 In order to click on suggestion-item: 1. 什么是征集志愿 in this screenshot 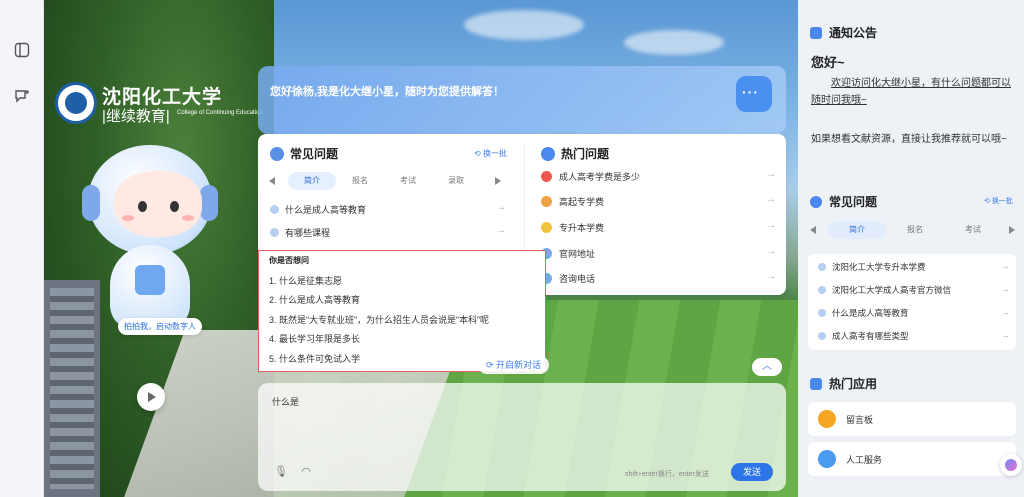, I will do `click(305, 280)`.